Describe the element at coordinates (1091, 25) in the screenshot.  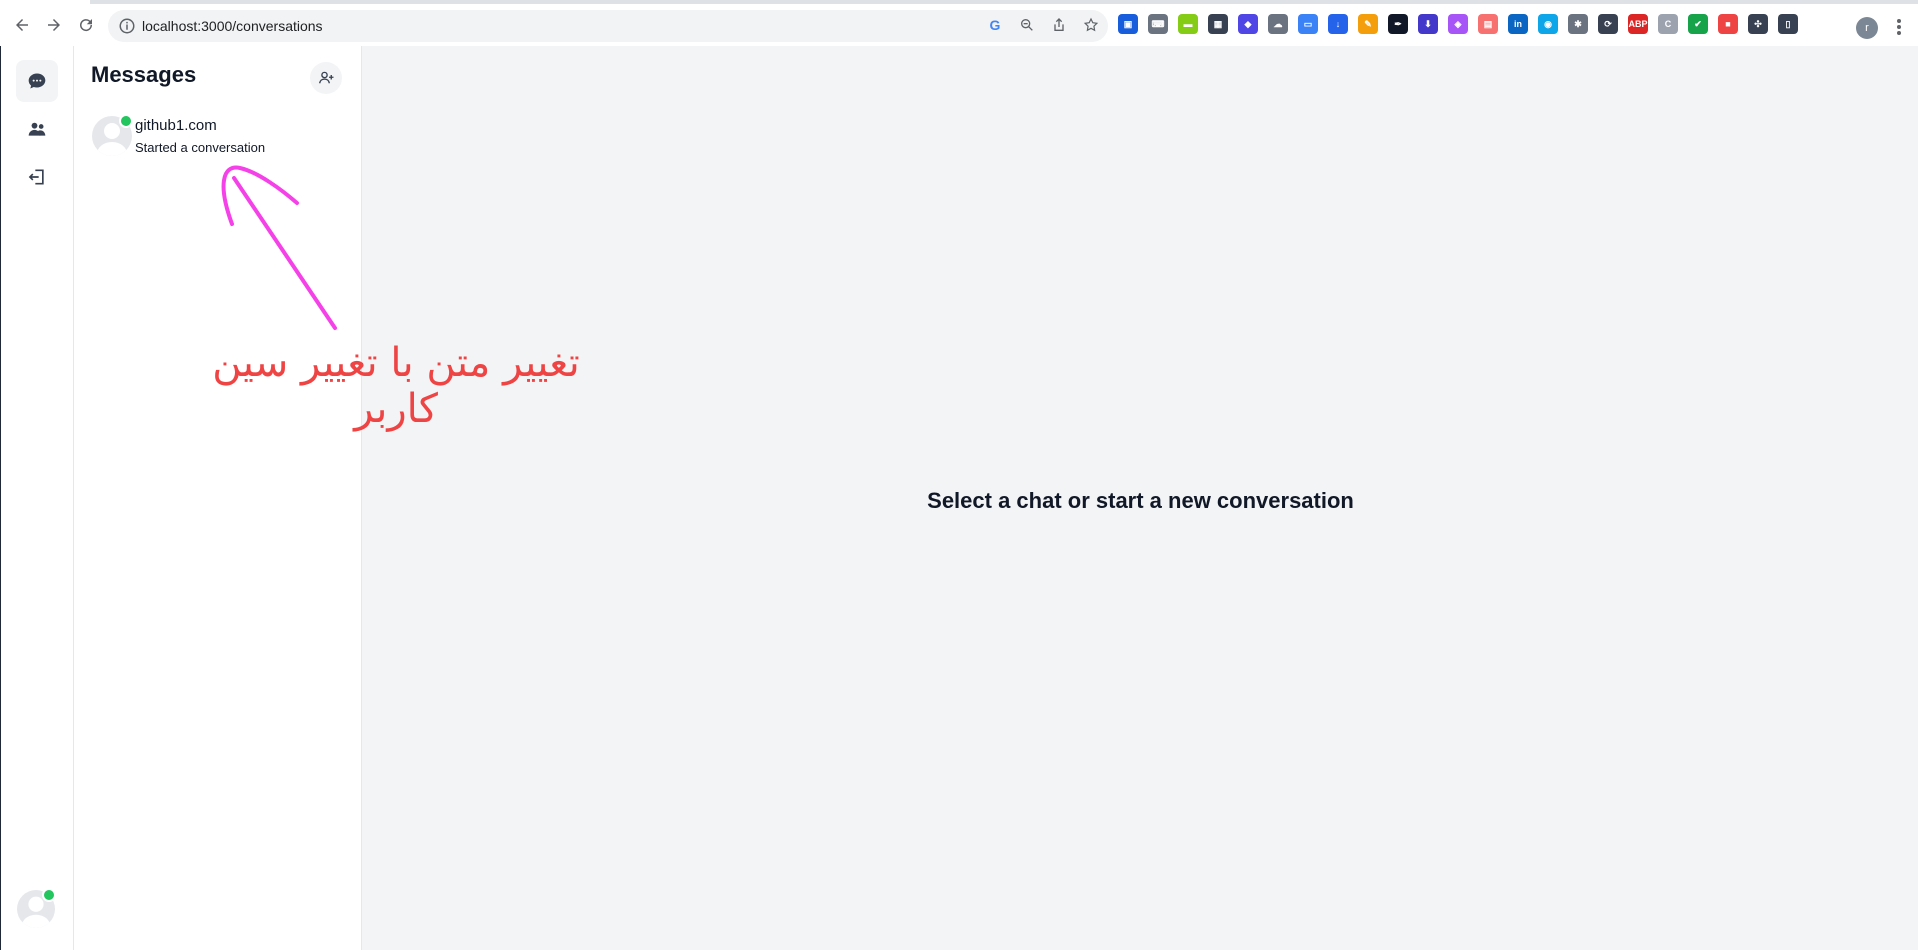
I see `bookmark-star-icon` at that location.